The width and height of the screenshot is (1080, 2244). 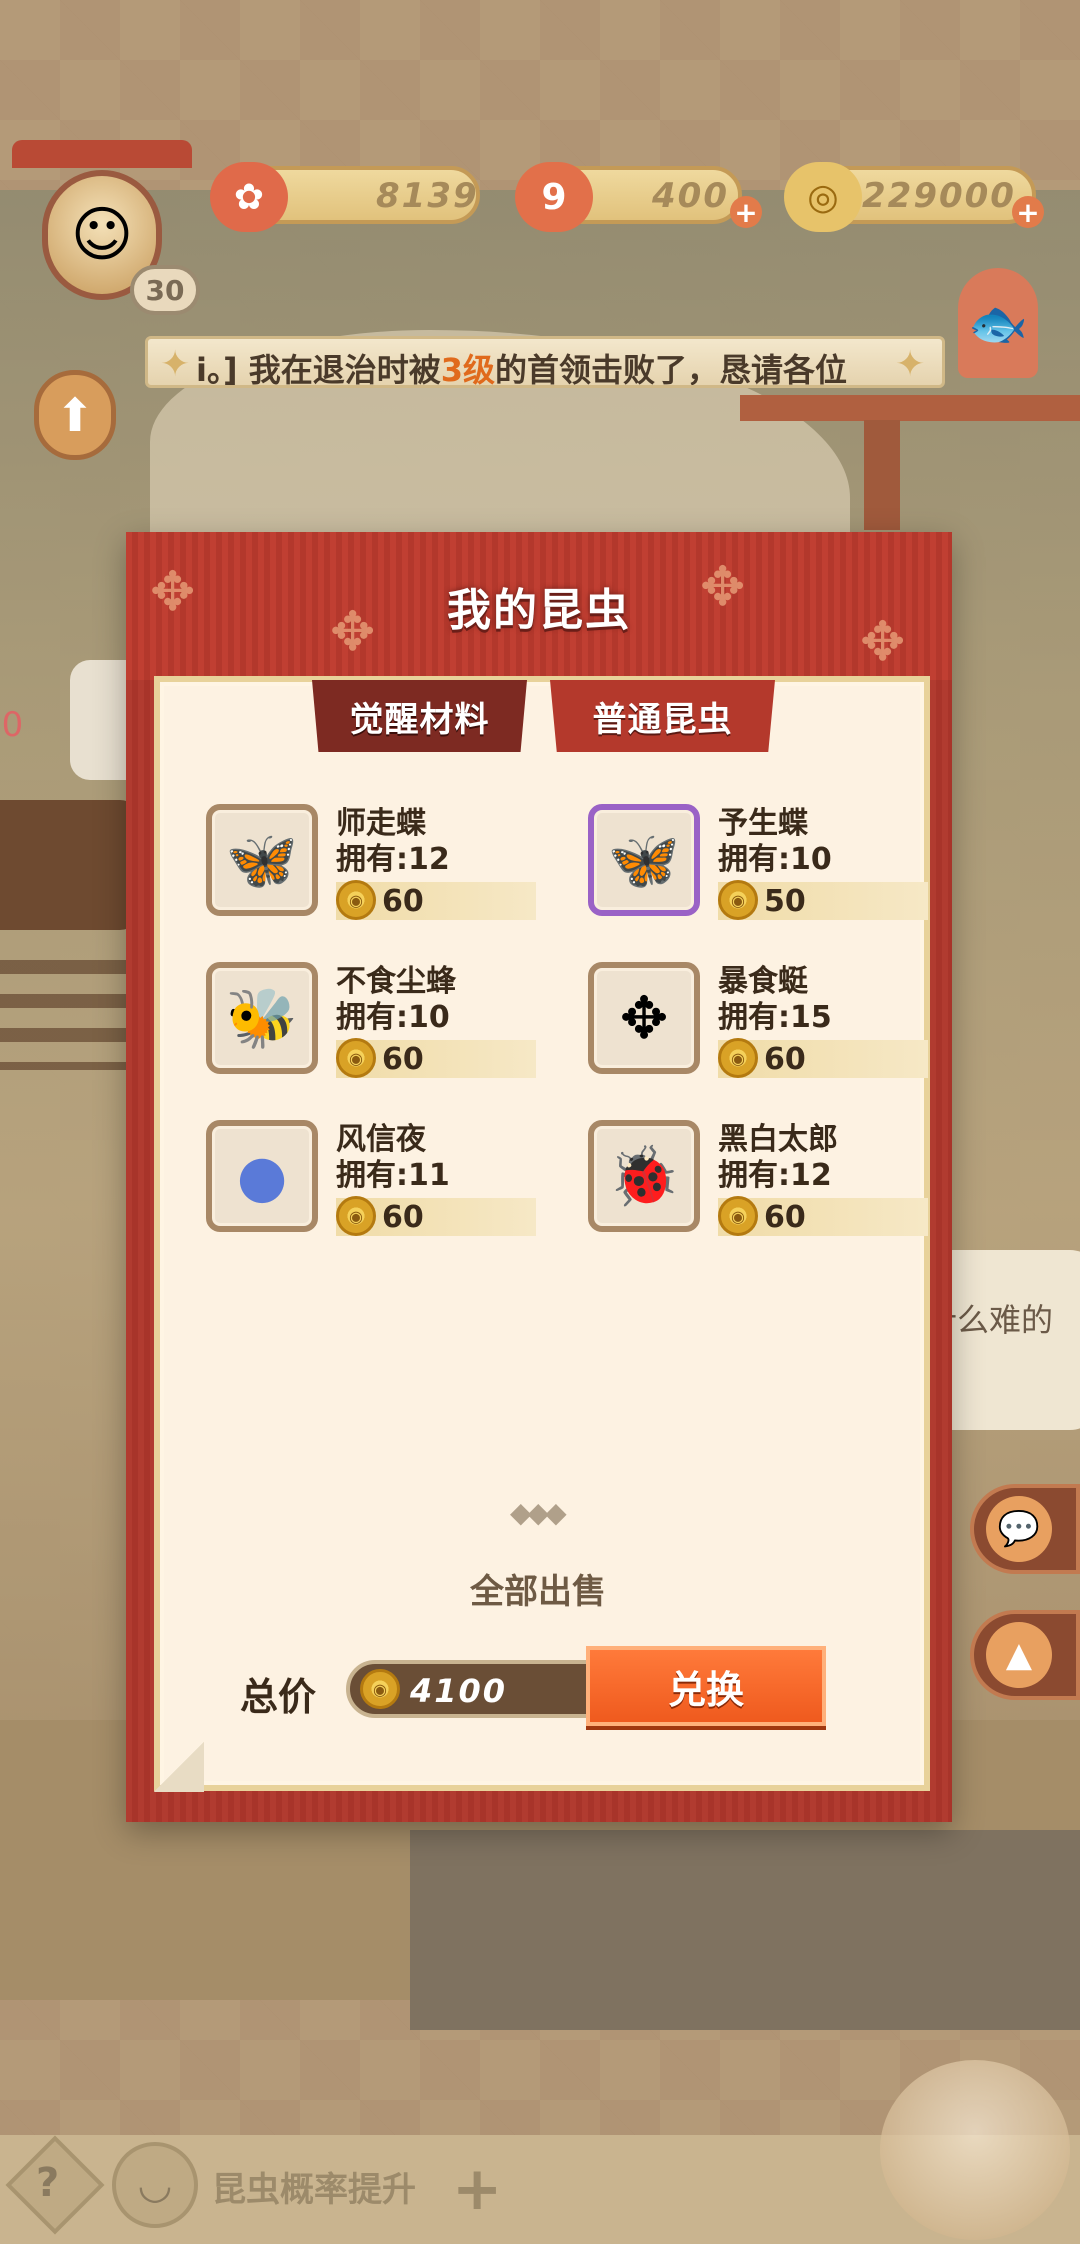 I want to click on modal-header: 我的昆虫, so click(x=539, y=606).